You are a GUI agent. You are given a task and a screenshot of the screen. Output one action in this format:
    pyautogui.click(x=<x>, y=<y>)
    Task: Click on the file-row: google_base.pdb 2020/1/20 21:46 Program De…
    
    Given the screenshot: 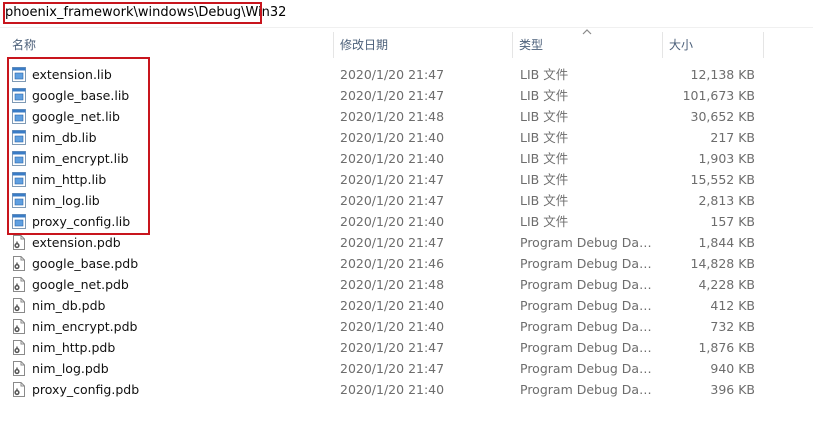 What is the action you would take?
    pyautogui.click(x=406, y=263)
    